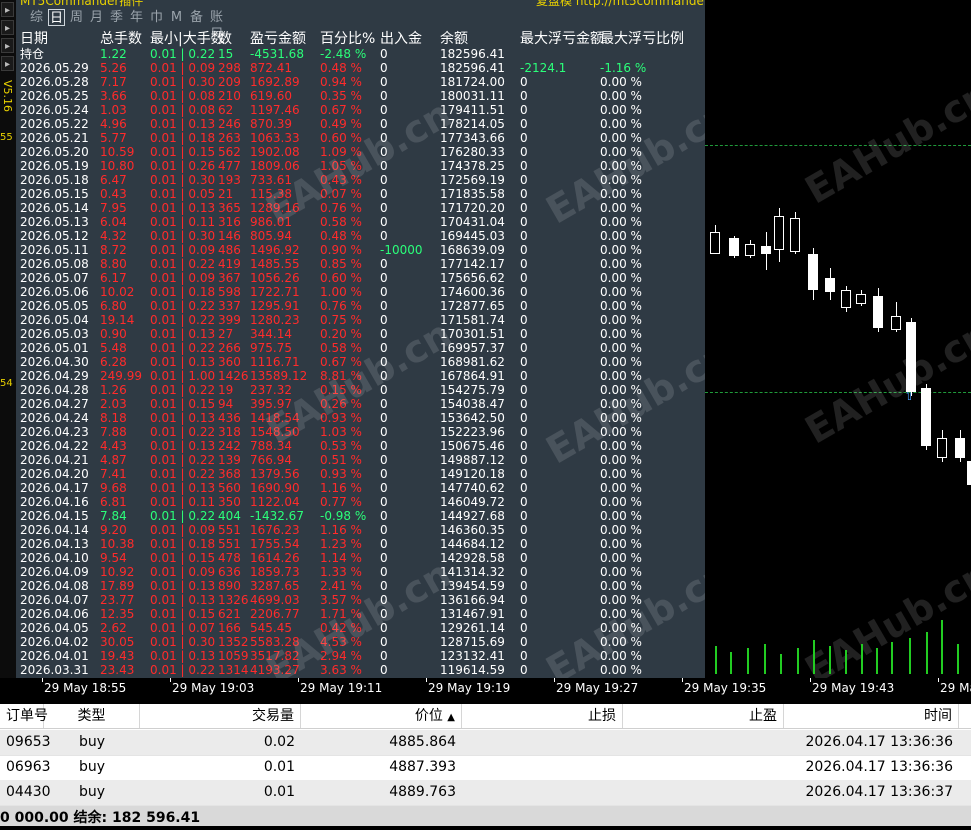 The image size is (971, 830). Describe the element at coordinates (341, 306) in the screenshot. I see `cell-pct: 0.76 %` at that location.